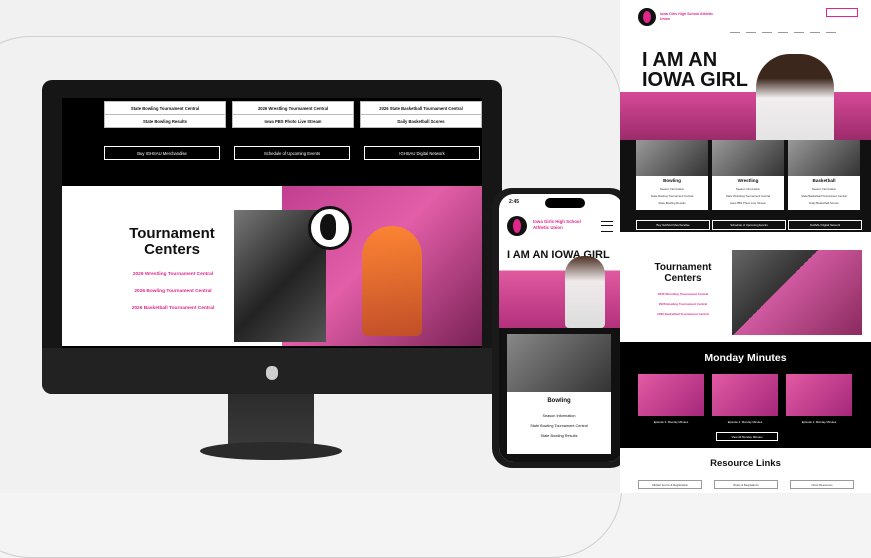 The width and height of the screenshot is (871, 558). I want to click on video-caption: Episode 3: Monday Minutes, so click(671, 422).